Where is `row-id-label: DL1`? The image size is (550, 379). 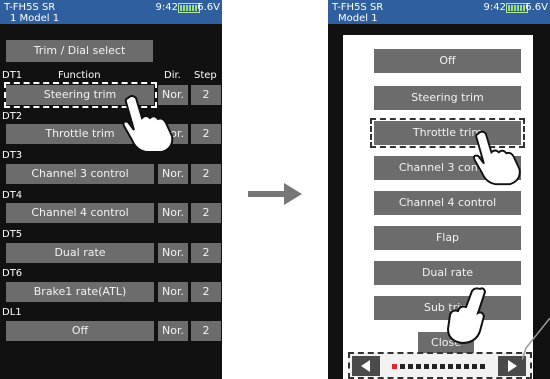 row-id-label: DL1 is located at coordinates (12, 312).